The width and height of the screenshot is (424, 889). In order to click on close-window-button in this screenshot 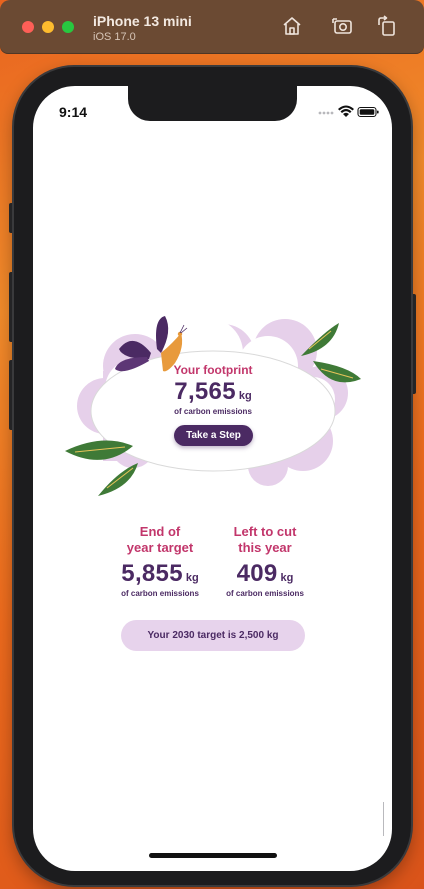, I will do `click(28, 27)`.